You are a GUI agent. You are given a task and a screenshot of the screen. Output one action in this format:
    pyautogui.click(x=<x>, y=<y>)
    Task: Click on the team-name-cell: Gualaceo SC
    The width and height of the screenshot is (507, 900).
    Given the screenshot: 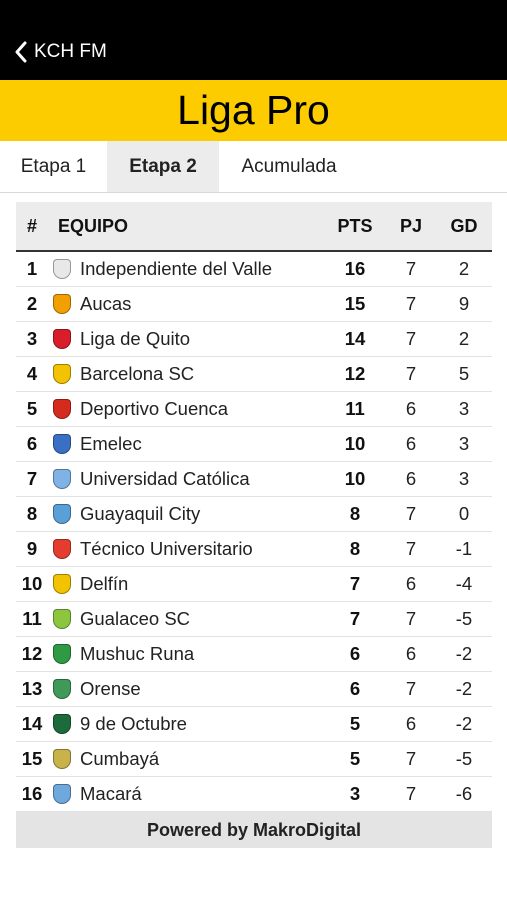 What is the action you would take?
    pyautogui.click(x=135, y=618)
    